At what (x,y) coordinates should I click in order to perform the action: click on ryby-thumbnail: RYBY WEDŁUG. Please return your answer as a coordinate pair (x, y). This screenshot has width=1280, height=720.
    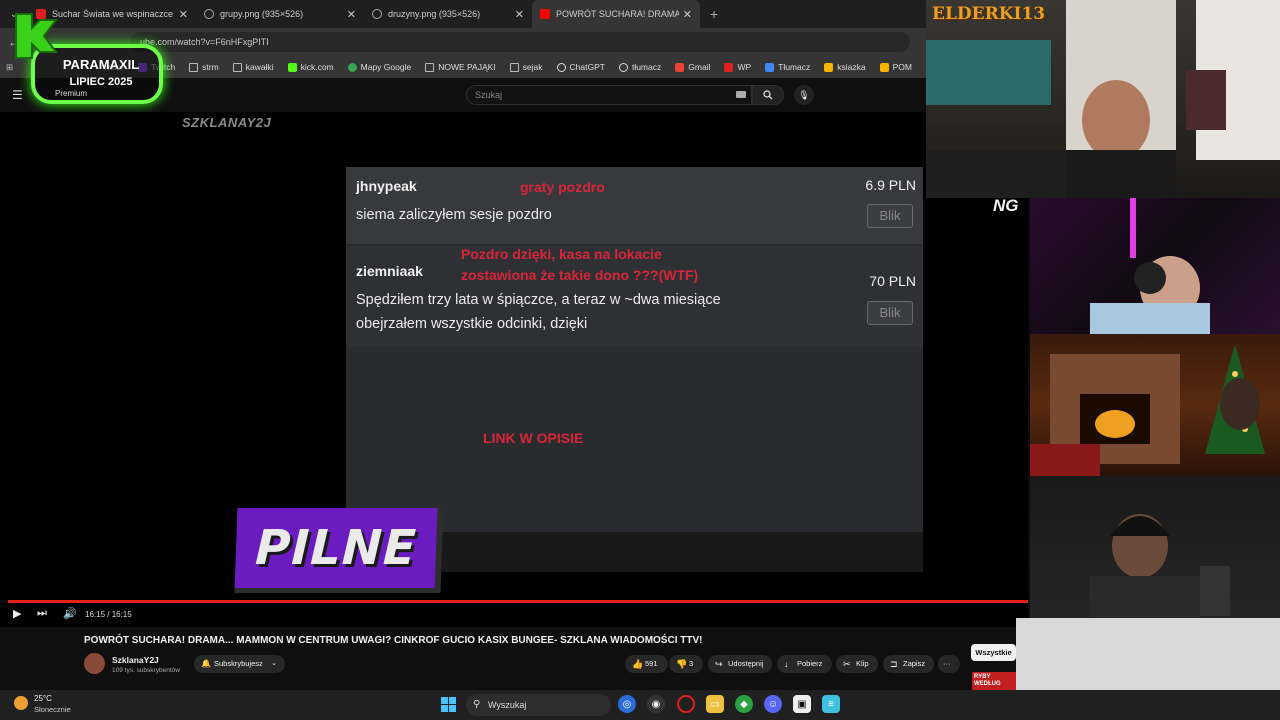
    Looking at the image, I should click on (994, 681).